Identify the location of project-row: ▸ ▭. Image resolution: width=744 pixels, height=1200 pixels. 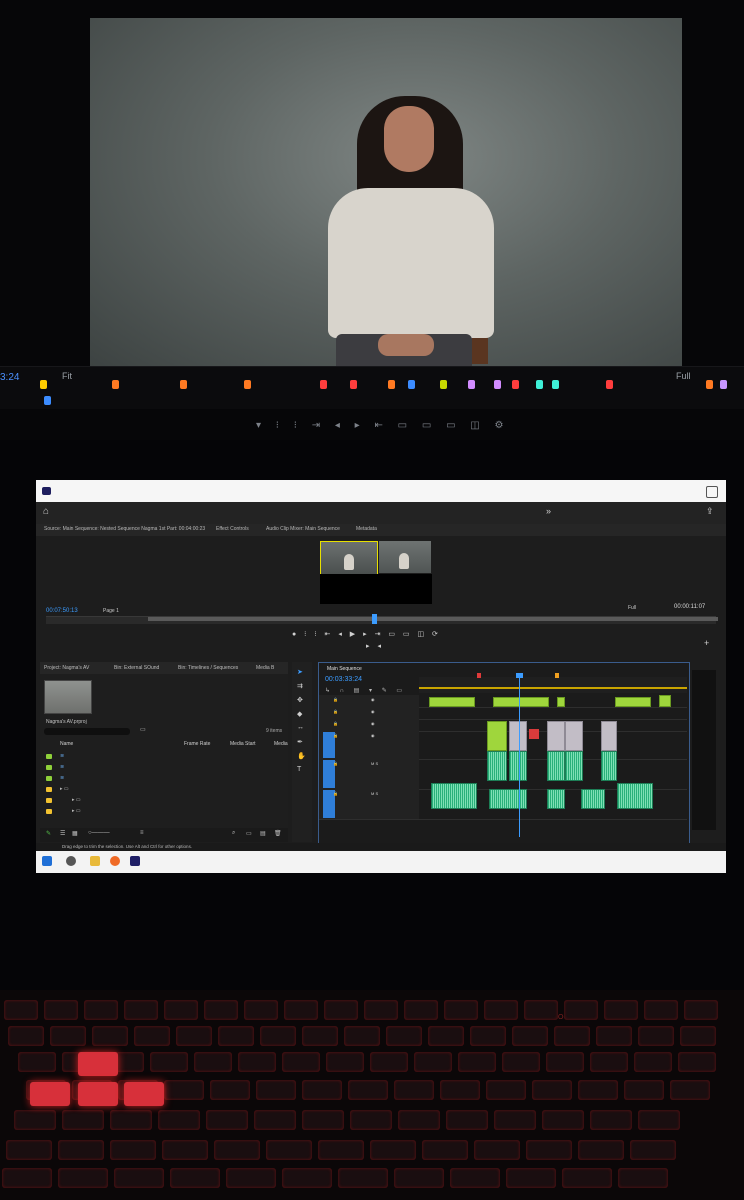
(164, 789).